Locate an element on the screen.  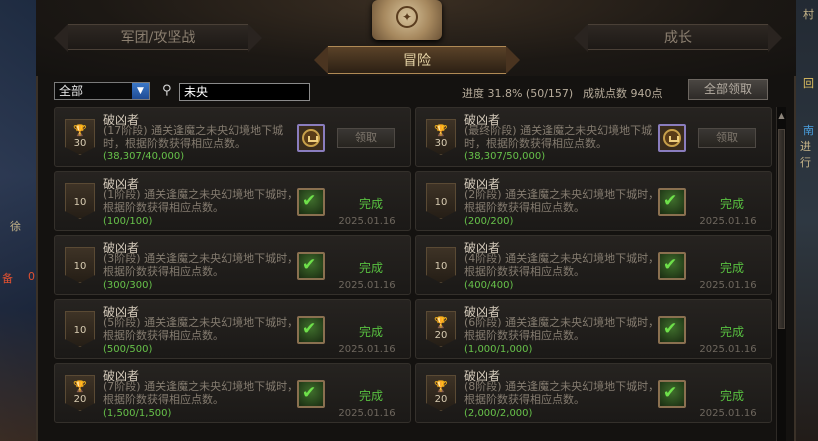
background-text: 回 is located at coordinates (808, 83).